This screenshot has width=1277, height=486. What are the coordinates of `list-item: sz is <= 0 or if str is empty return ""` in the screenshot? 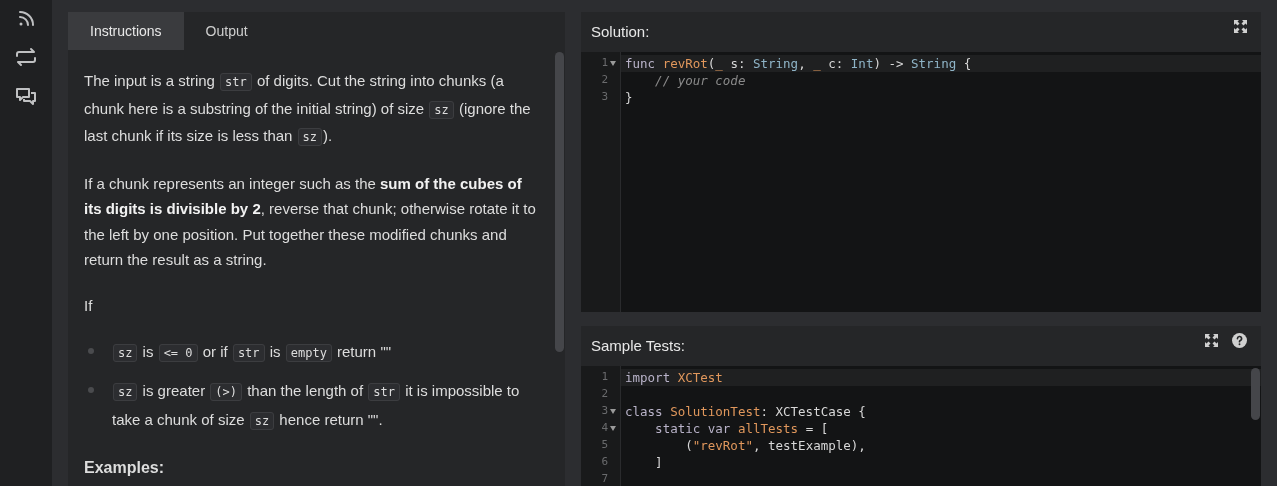 It's located at (252, 352).